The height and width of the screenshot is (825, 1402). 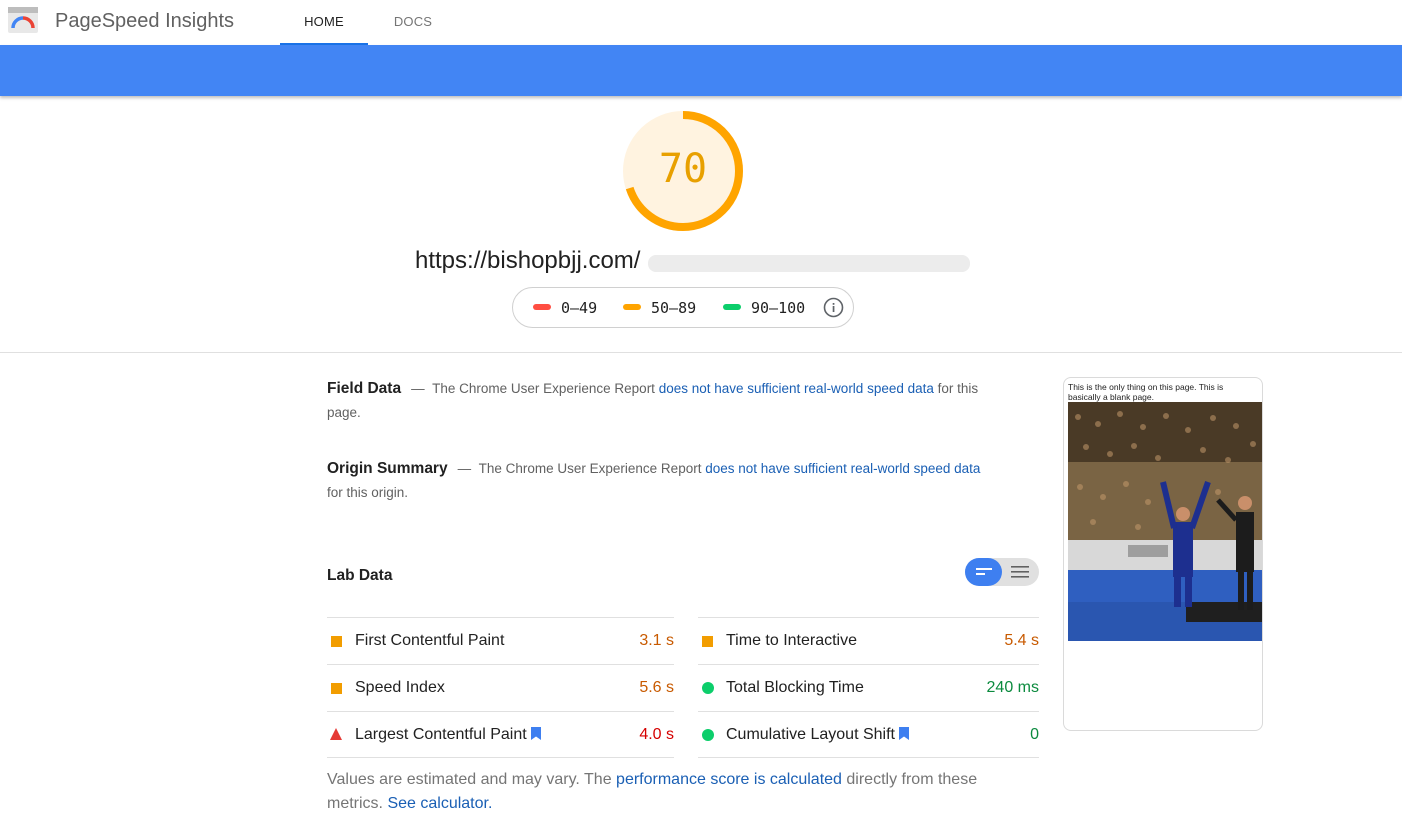 What do you see at coordinates (579, 308) in the screenshot?
I see `legend-fail-label: 0–49` at bounding box center [579, 308].